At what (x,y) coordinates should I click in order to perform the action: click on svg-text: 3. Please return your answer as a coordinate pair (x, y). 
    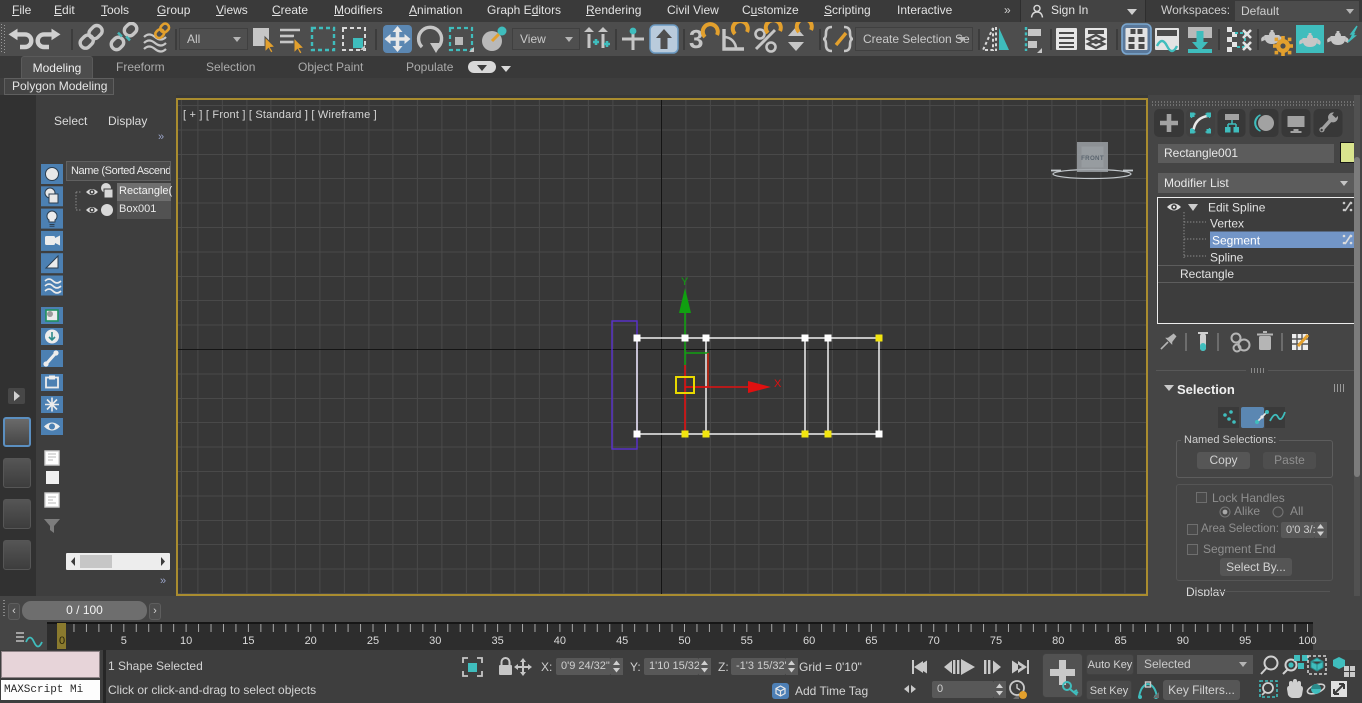
    Looking at the image, I should click on (696, 39).